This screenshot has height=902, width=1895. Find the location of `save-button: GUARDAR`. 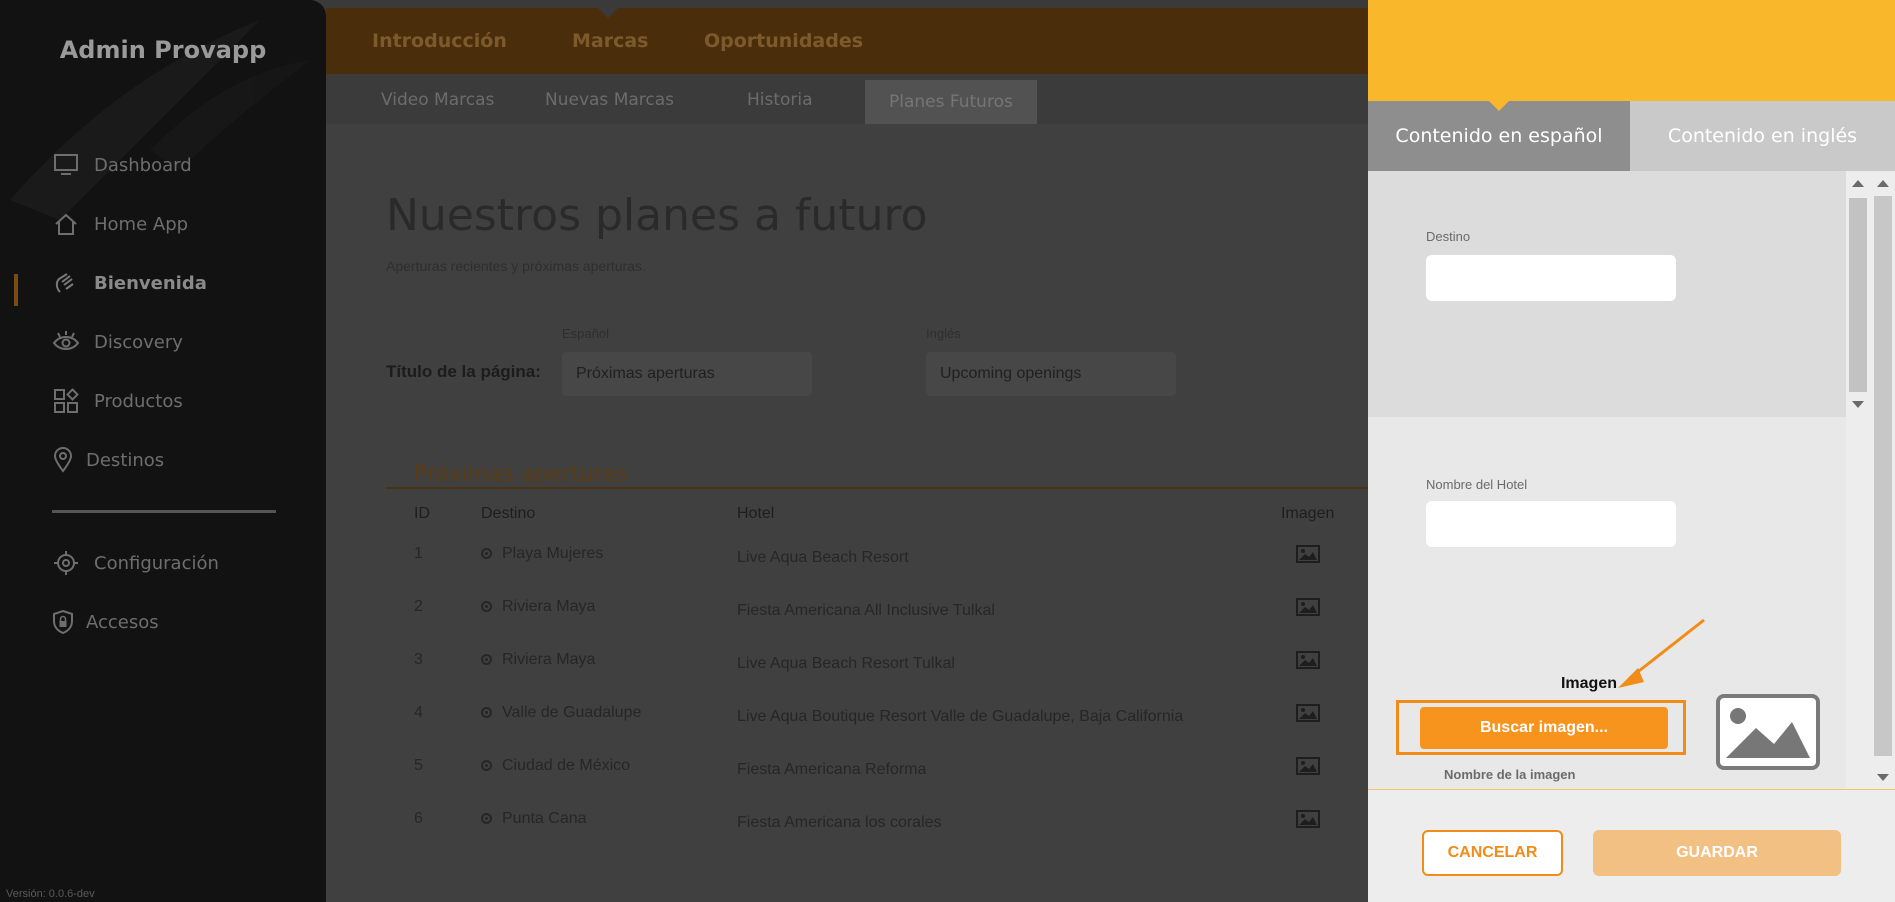

save-button: GUARDAR is located at coordinates (1717, 853).